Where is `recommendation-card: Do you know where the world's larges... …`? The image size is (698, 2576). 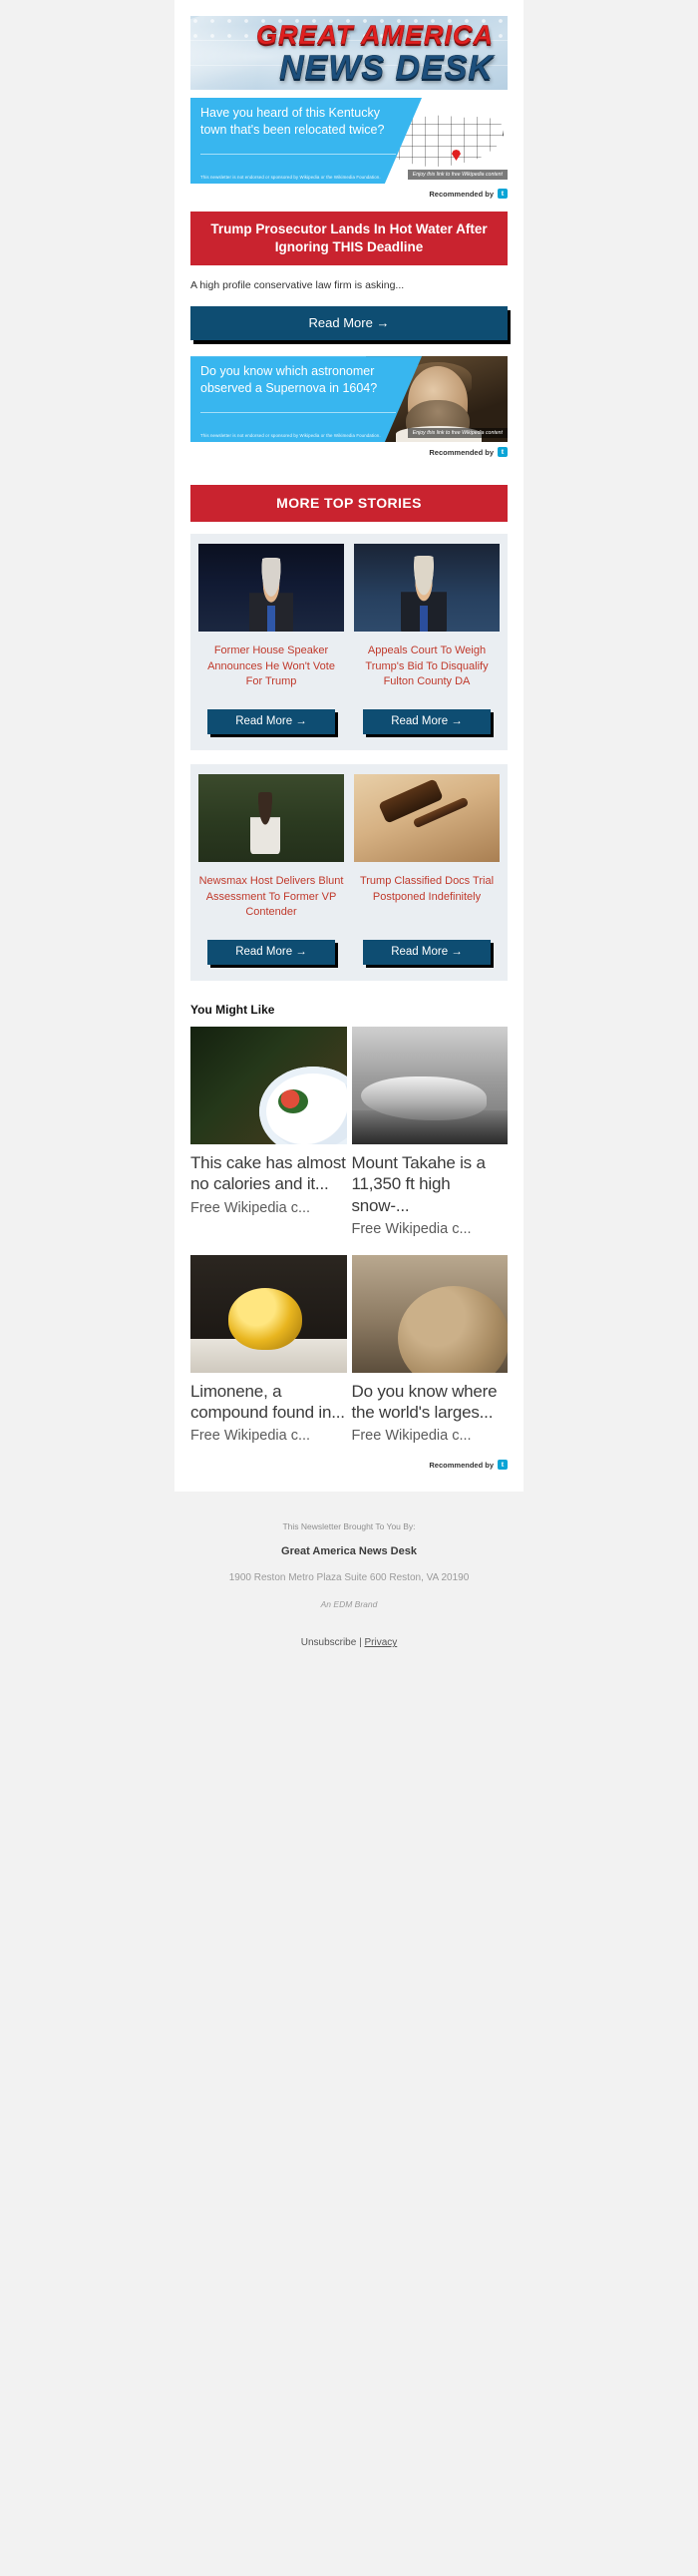 recommendation-card: Do you know where the world's larges... … is located at coordinates (430, 1349).